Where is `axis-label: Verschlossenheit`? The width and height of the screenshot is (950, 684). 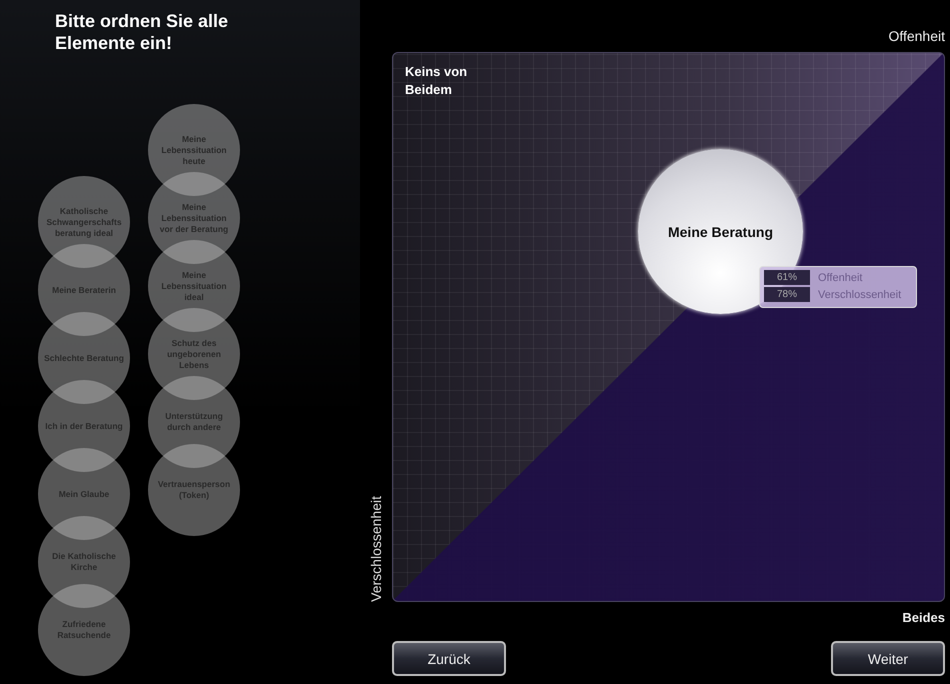 axis-label: Verschlossenheit is located at coordinates (376, 549).